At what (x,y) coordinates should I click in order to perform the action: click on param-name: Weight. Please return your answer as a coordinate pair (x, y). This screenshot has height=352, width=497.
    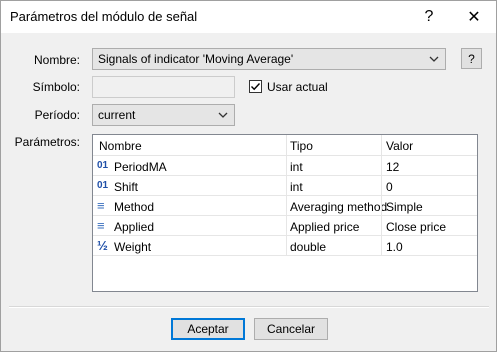
    Looking at the image, I should click on (133, 247).